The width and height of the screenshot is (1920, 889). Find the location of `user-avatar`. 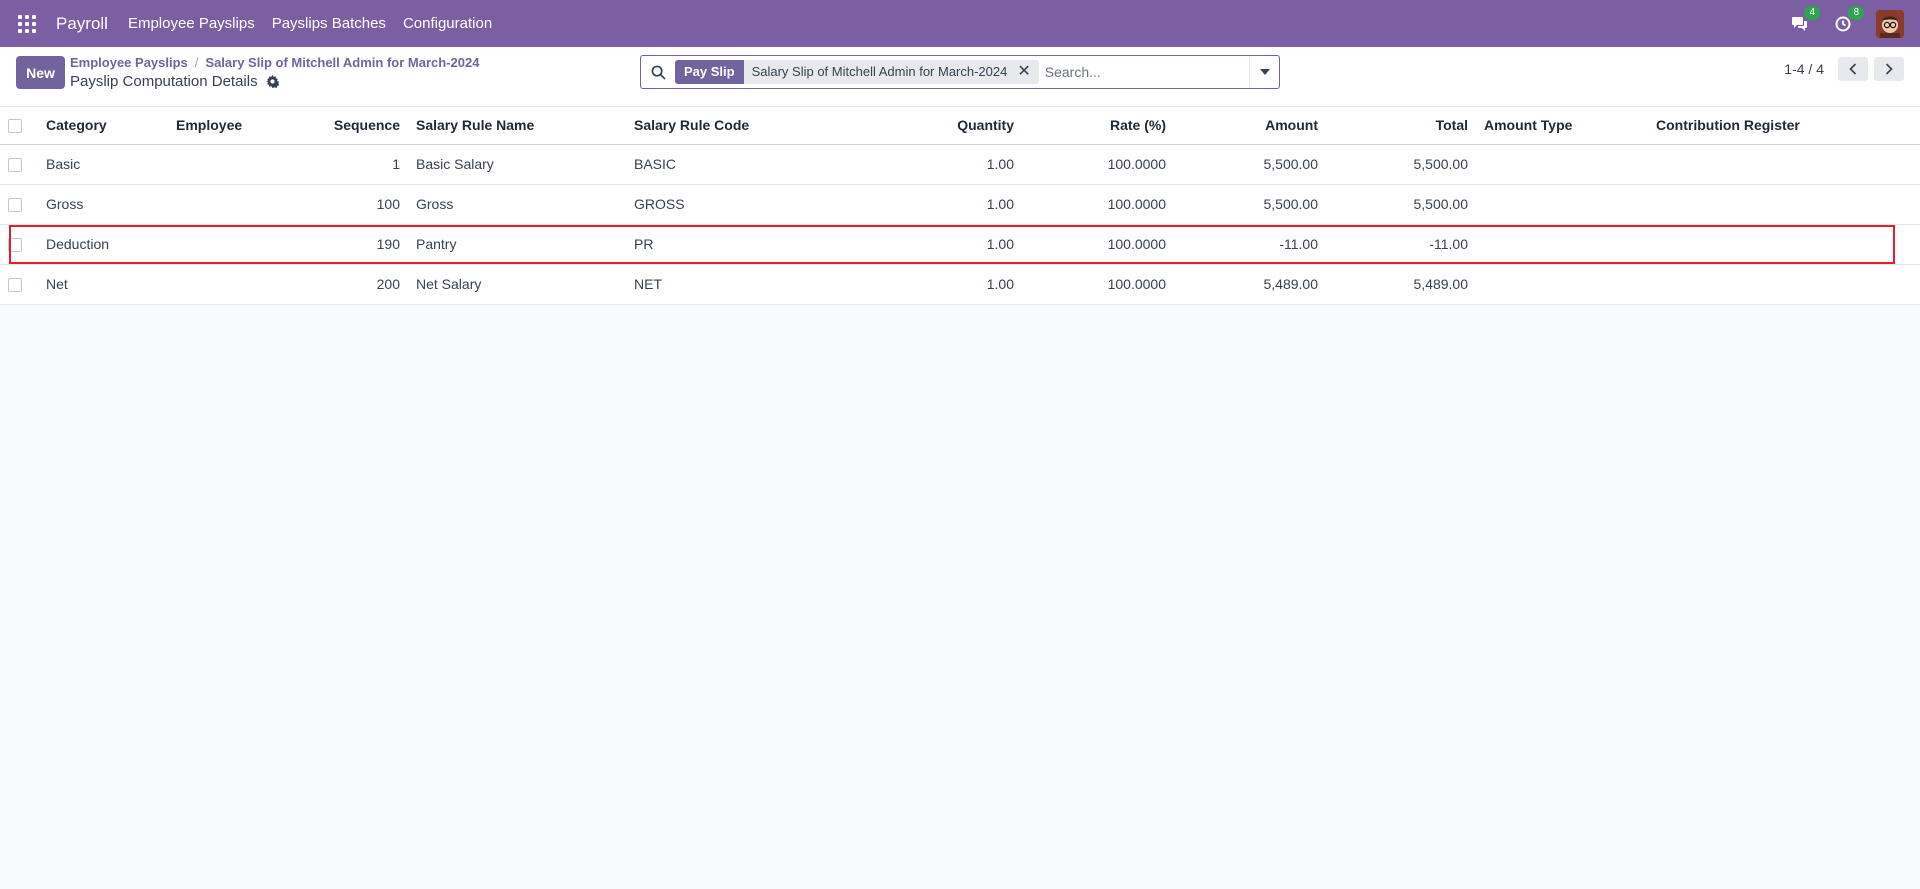

user-avatar is located at coordinates (1890, 23).